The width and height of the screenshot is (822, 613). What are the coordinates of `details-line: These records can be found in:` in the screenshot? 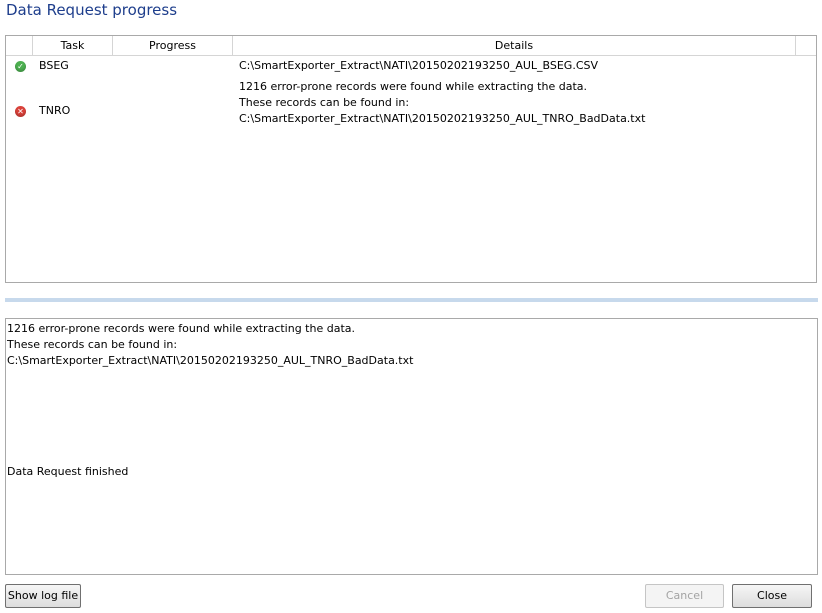 It's located at (324, 102).